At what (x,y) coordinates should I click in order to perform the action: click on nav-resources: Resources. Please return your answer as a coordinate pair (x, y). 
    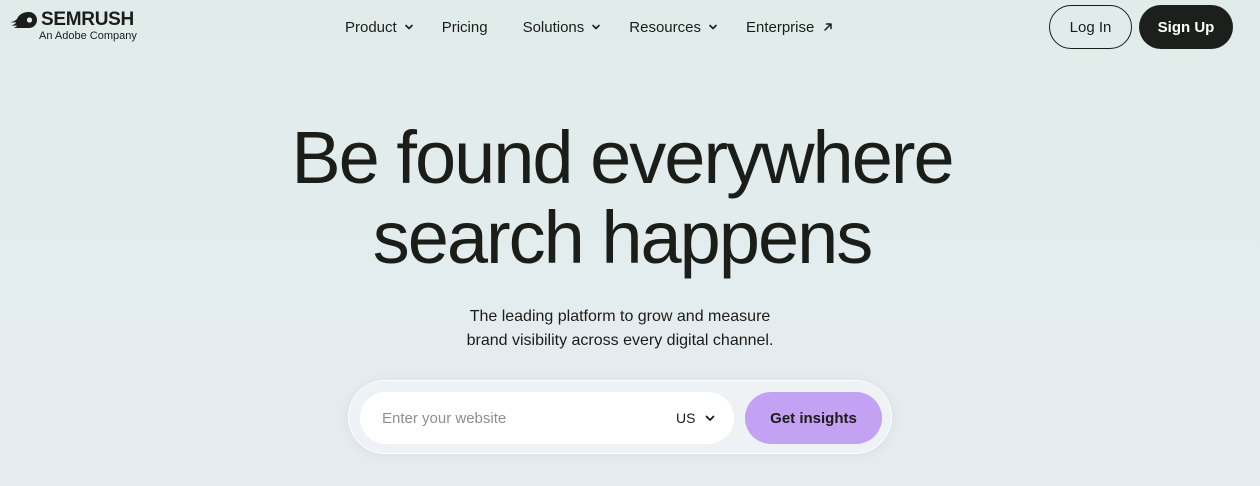
    Looking at the image, I should click on (673, 27).